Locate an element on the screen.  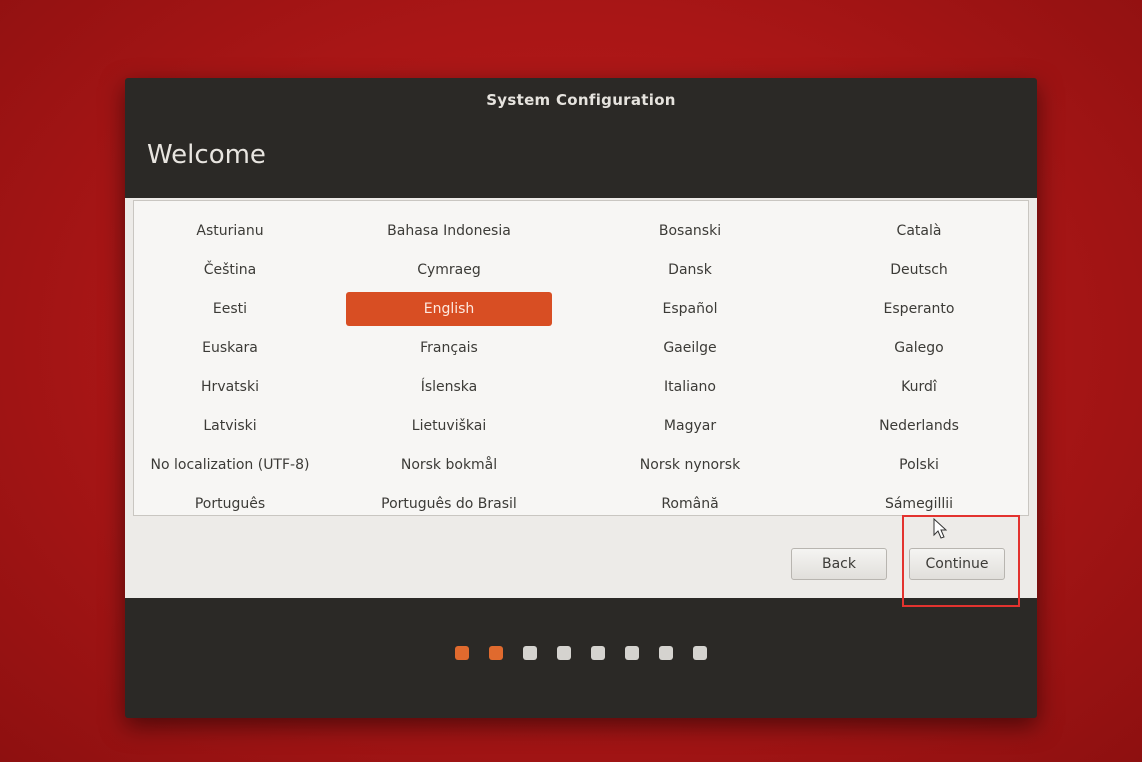
language-label: Español is located at coordinates (690, 308).